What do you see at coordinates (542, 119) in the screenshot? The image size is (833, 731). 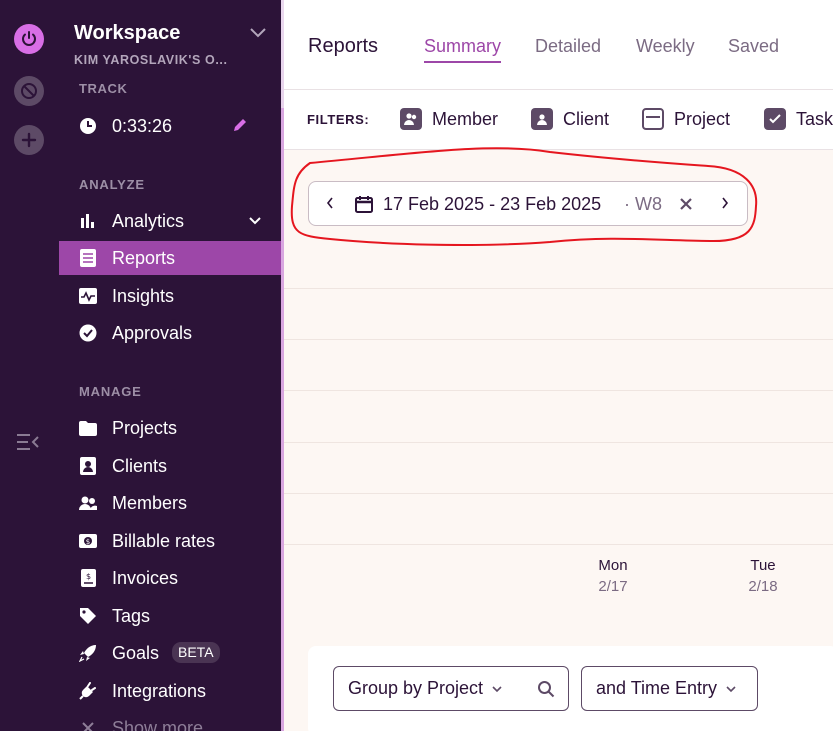 I see `client-card-icon` at bounding box center [542, 119].